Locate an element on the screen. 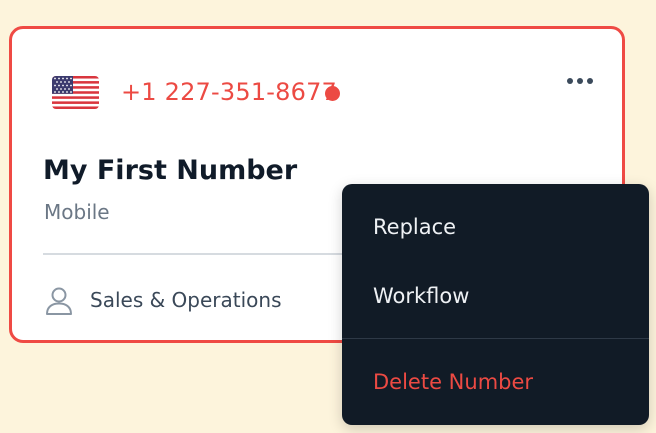 This screenshot has width=656, height=433. status-indicator is located at coordinates (332, 93).